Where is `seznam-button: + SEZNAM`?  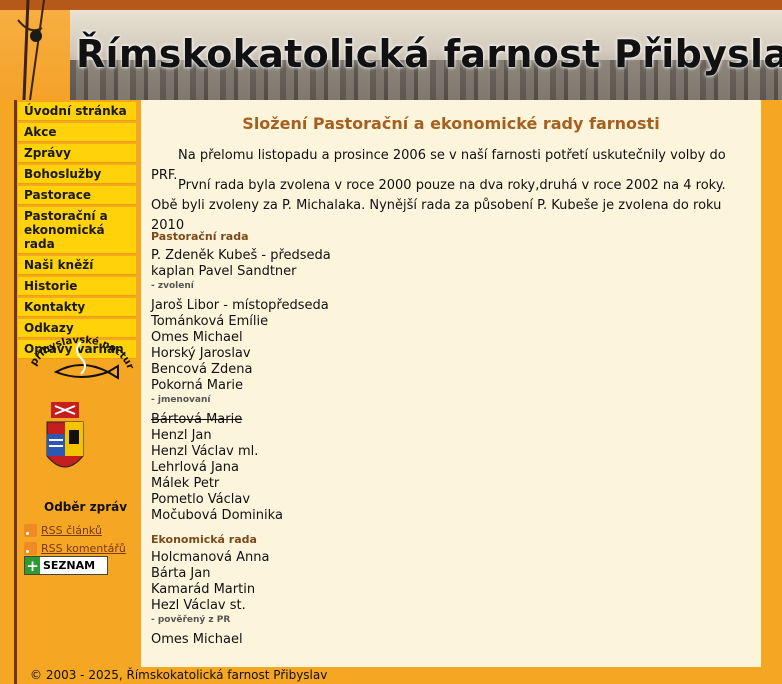 seznam-button: + SEZNAM is located at coordinates (66, 565).